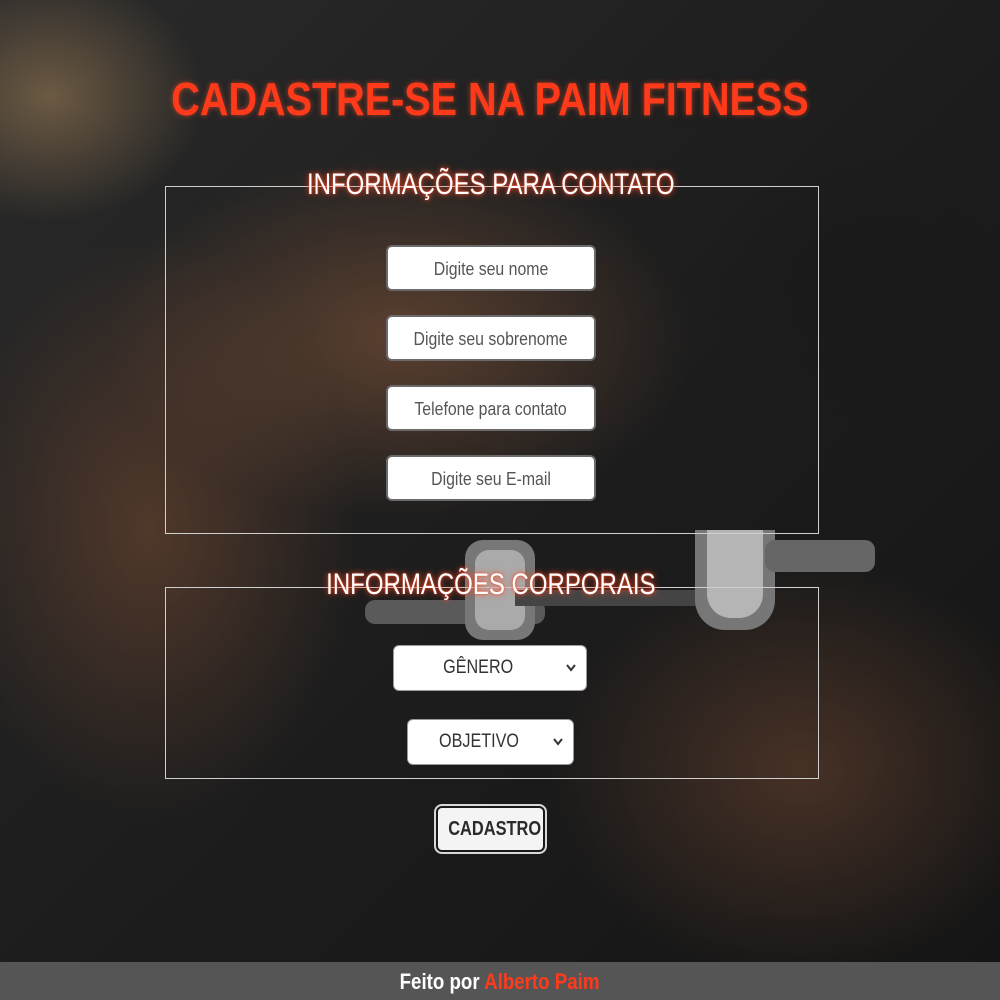 The height and width of the screenshot is (1000, 1000). I want to click on submit-button-label: CADASTRO, so click(495, 829).